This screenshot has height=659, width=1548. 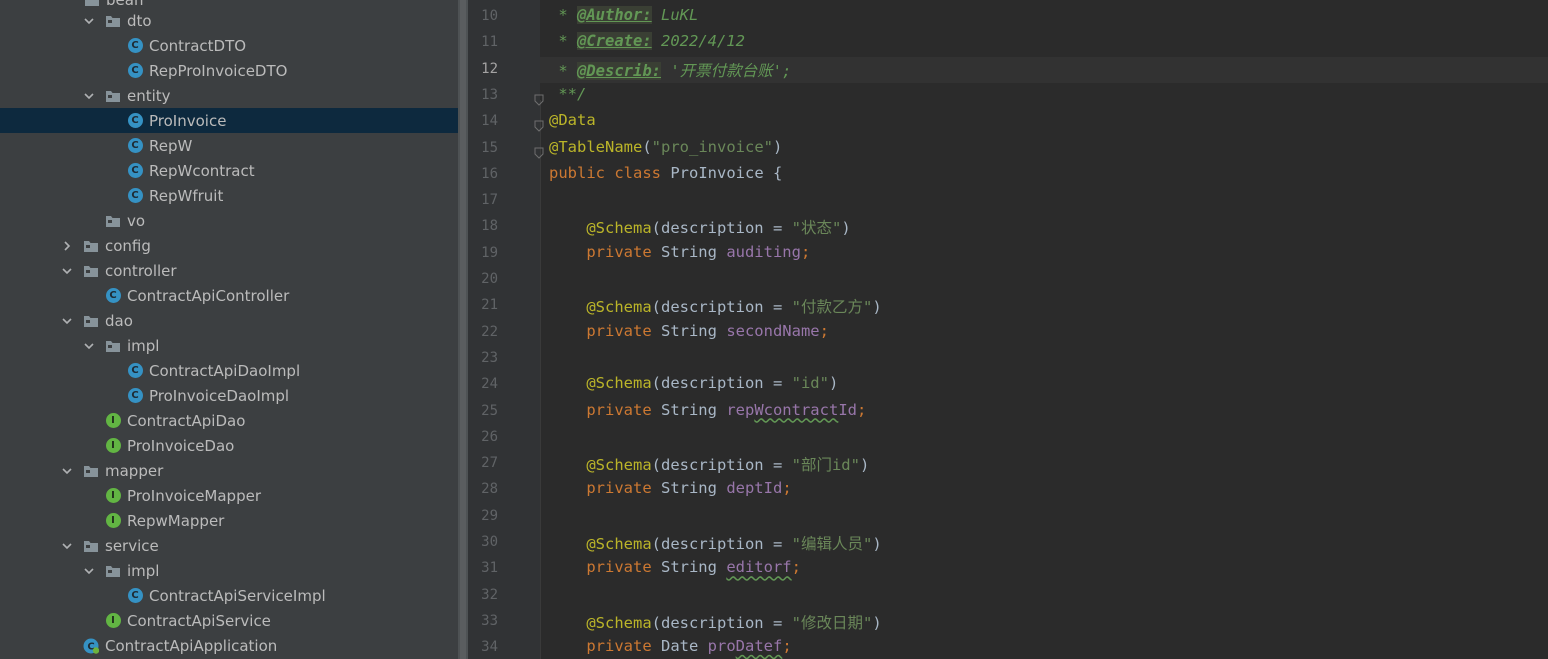 I want to click on line-number: 13, so click(x=489, y=94).